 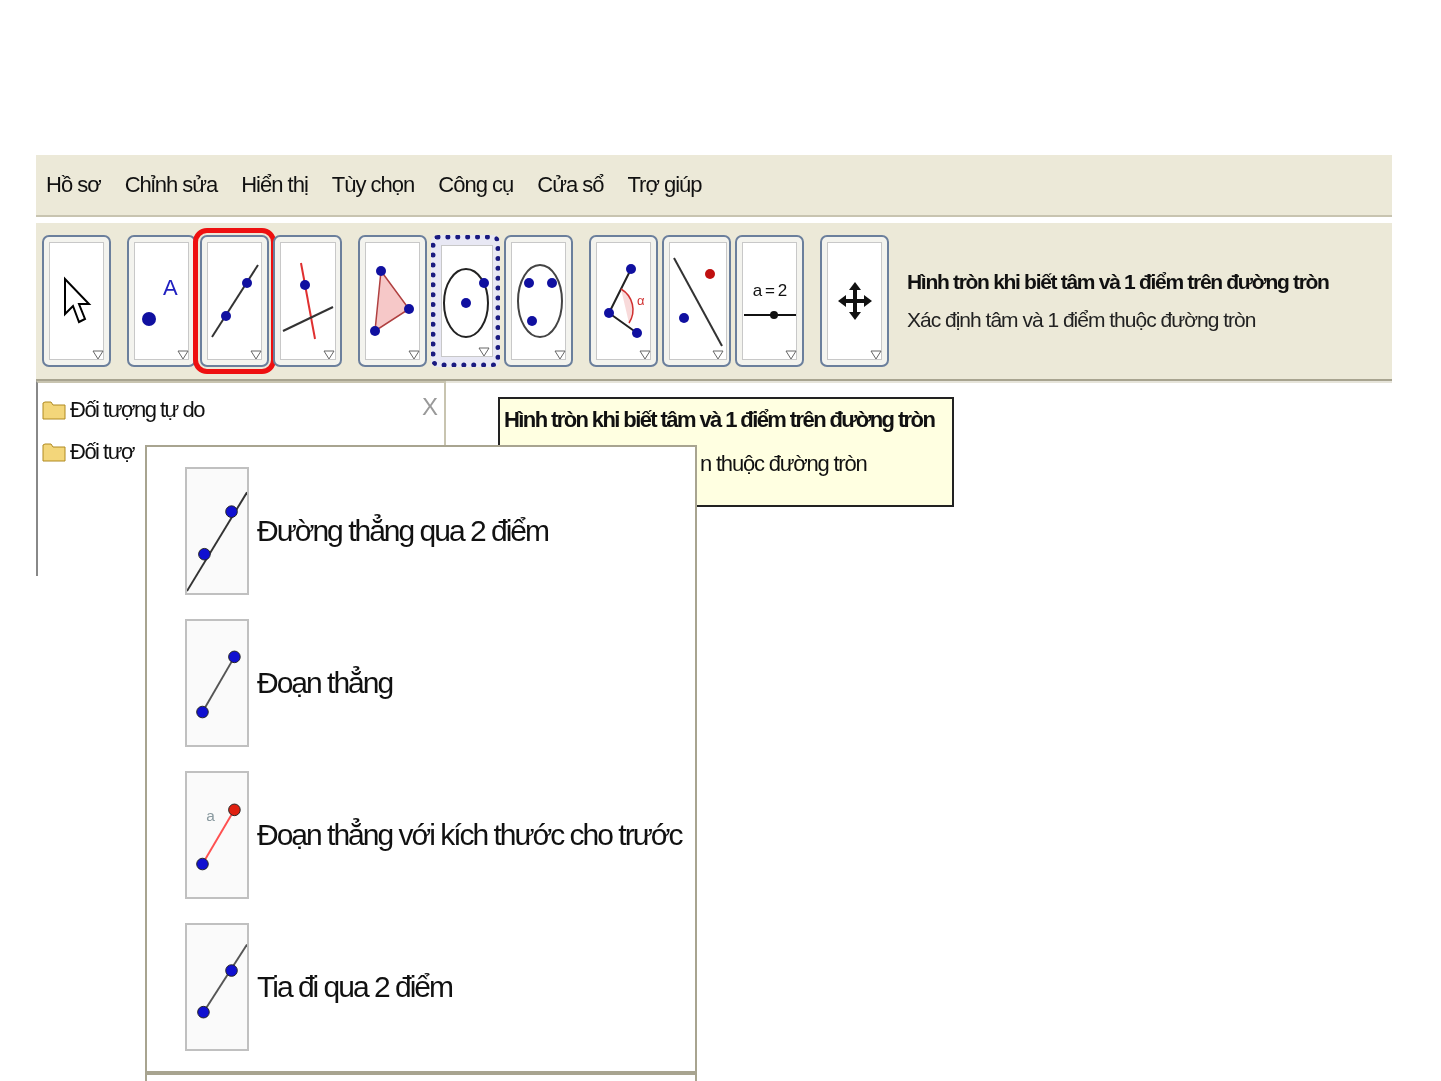 What do you see at coordinates (570, 185) in the screenshot?
I see `menu-item: Cửa sổ` at bounding box center [570, 185].